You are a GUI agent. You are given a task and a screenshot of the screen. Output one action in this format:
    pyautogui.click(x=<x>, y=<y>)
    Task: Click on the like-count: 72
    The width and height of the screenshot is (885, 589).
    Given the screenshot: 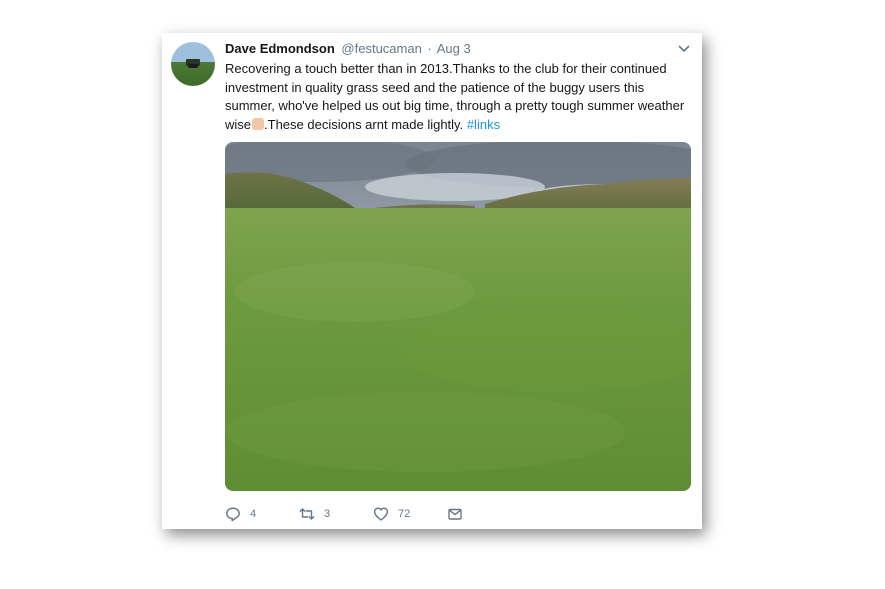 What is the action you would take?
    pyautogui.click(x=404, y=514)
    